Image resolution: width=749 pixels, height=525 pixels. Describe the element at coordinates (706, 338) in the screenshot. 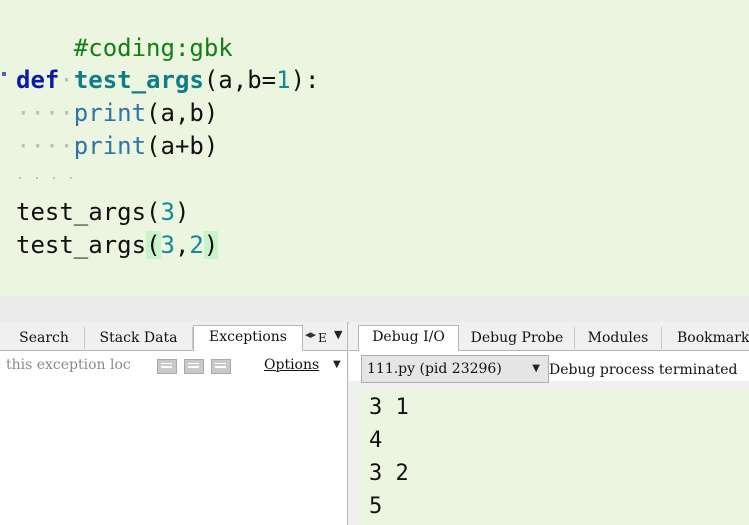

I see `tab-bookmarks: Bookmarks` at that location.